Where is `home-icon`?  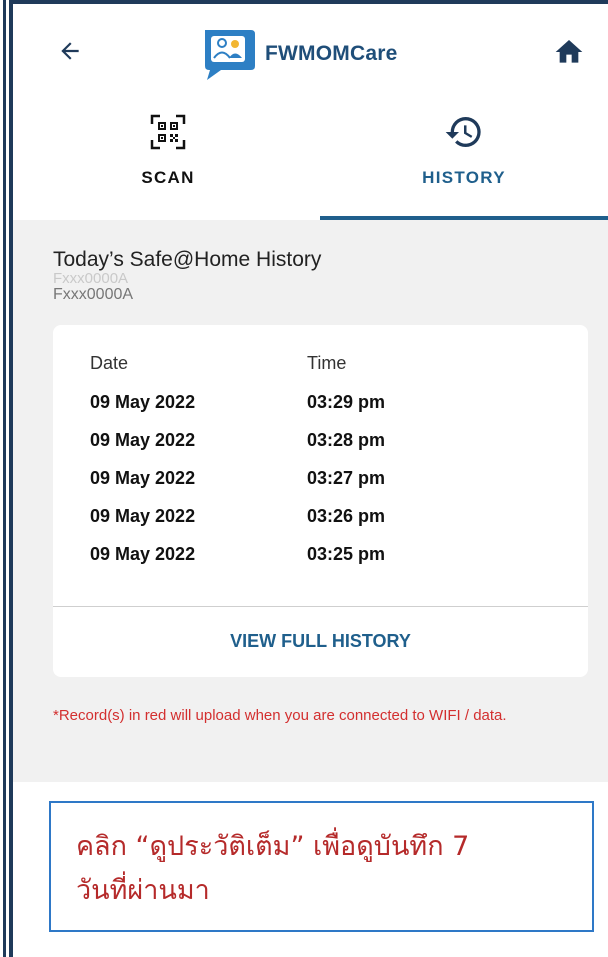 home-icon is located at coordinates (569, 51).